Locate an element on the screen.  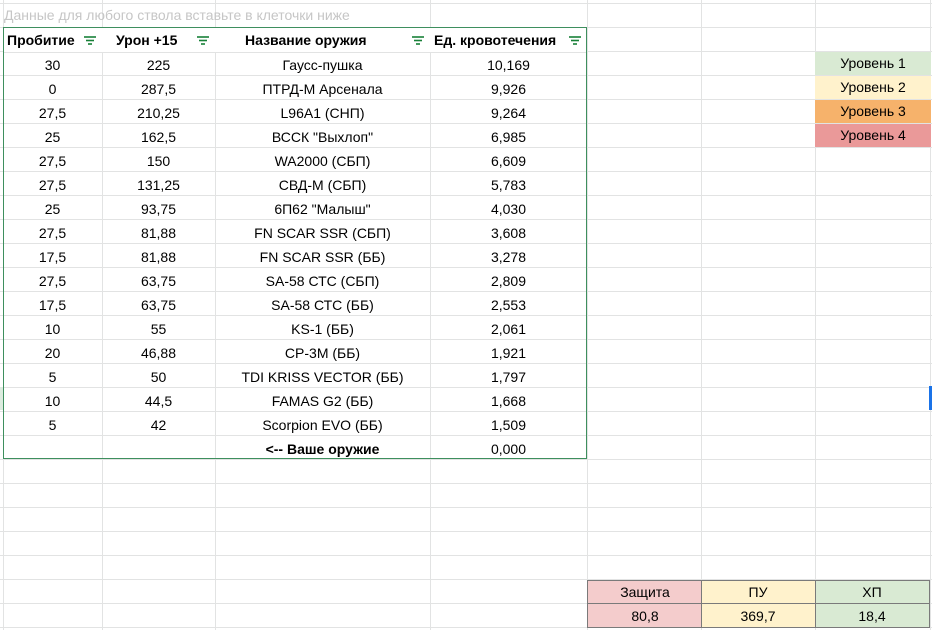
table-cell-name: 6П62 "Малыш" is located at coordinates (322, 209).